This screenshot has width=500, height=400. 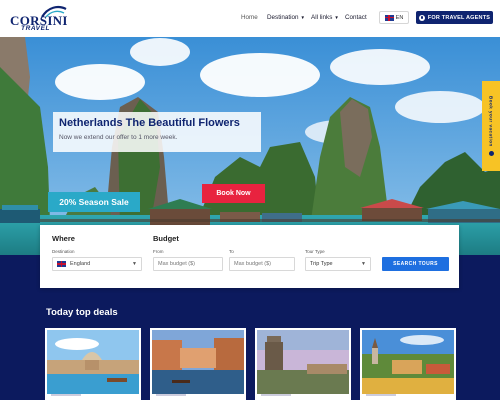 I want to click on nav-destination: Destination ▼, so click(x=286, y=17).